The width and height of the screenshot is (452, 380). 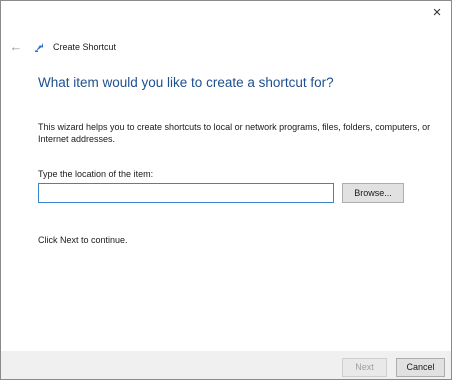 I want to click on location-input, so click(x=186, y=193).